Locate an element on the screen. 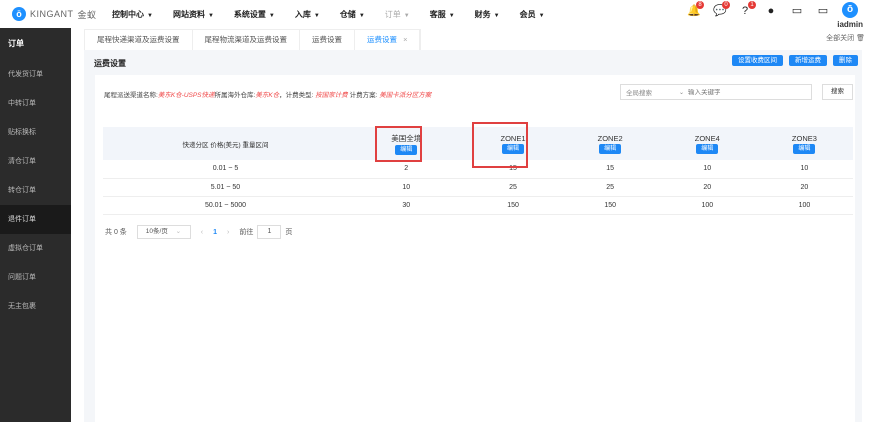 This screenshot has height=422, width=869. ant-logo-icon: ō is located at coordinates (19, 14).